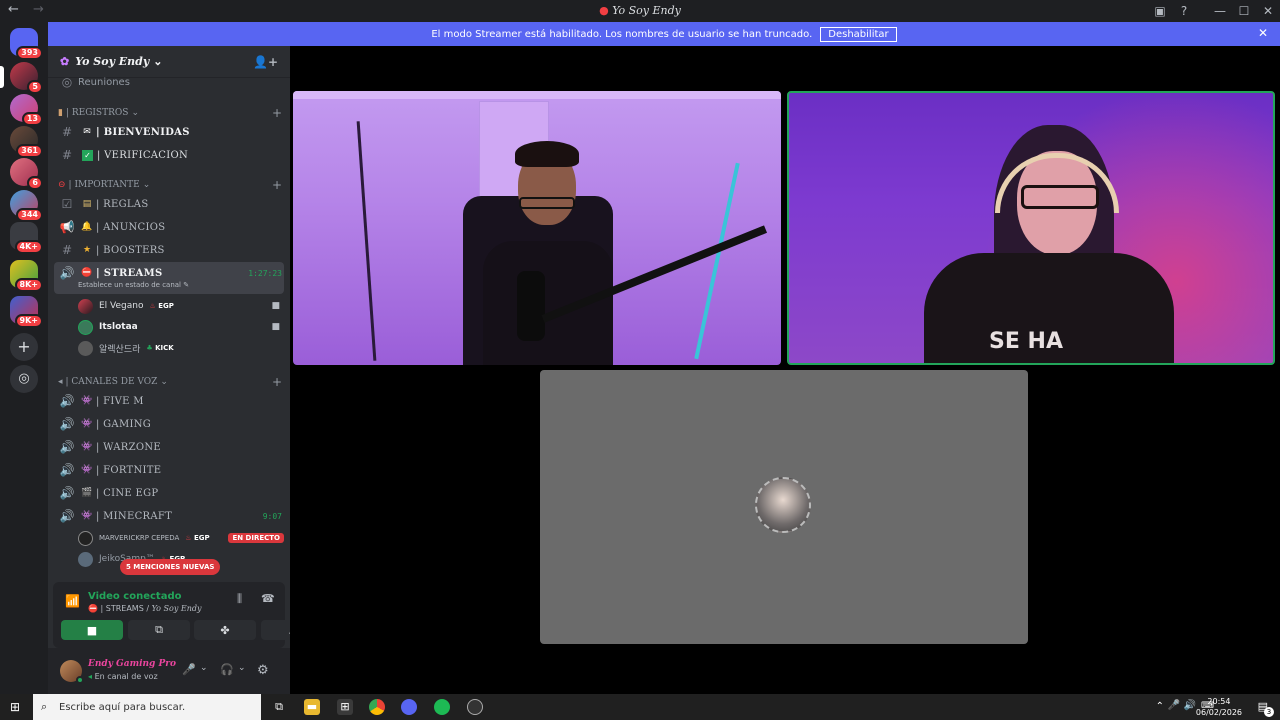  Describe the element at coordinates (26, 312) in the screenshot. I see `server-folder-icon: 9K+` at that location.